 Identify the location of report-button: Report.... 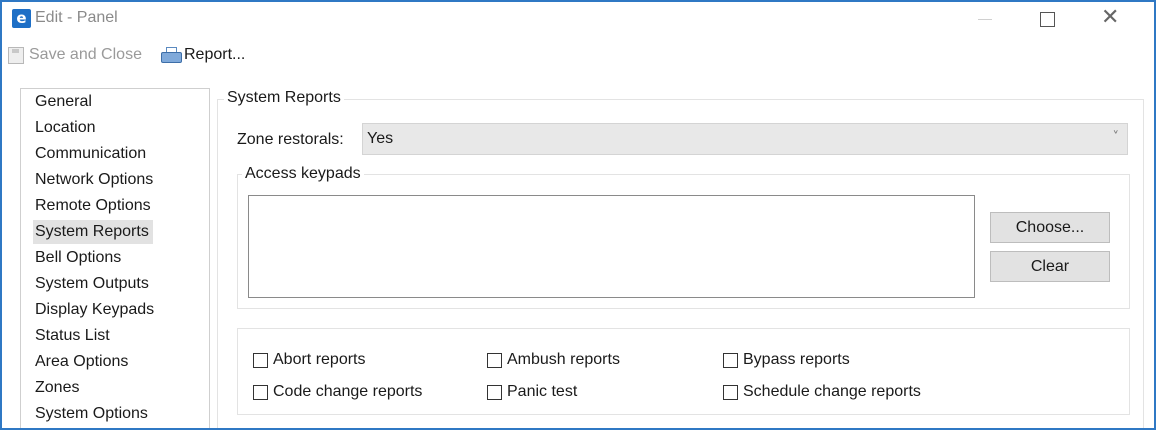
(203, 55).